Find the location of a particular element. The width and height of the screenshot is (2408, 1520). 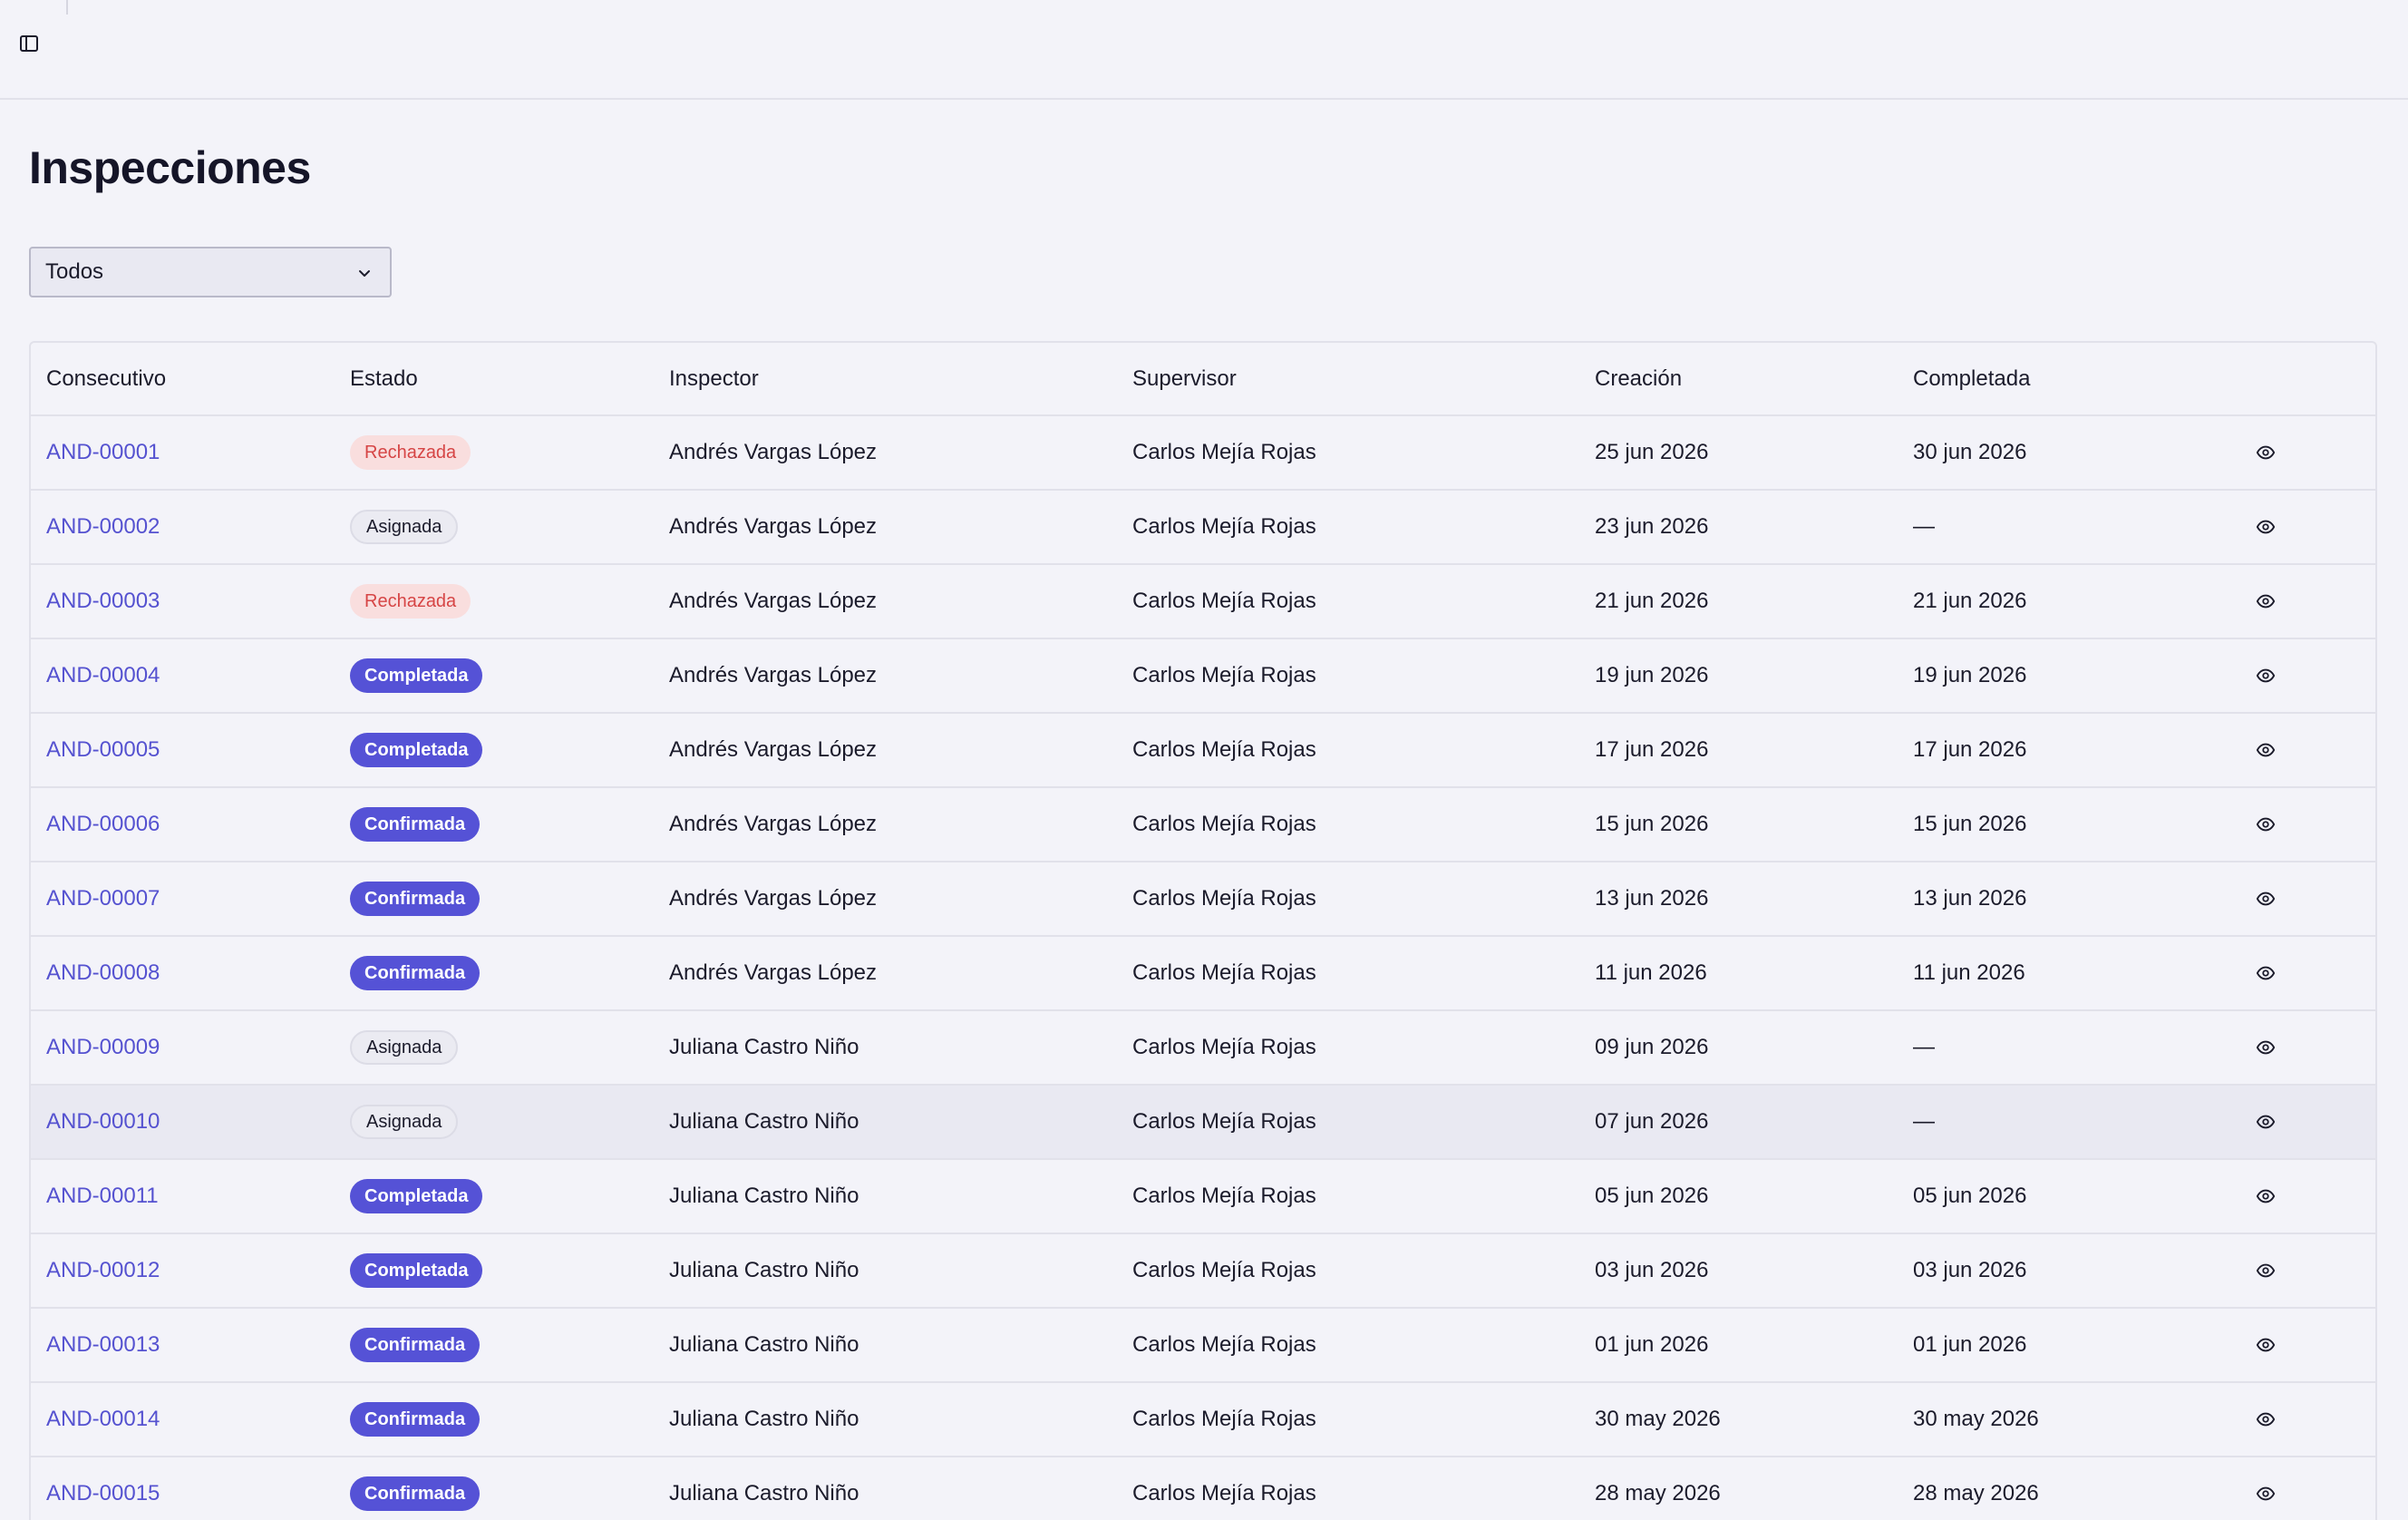

inspection-code-link: AND-00009 is located at coordinates (103, 1047).